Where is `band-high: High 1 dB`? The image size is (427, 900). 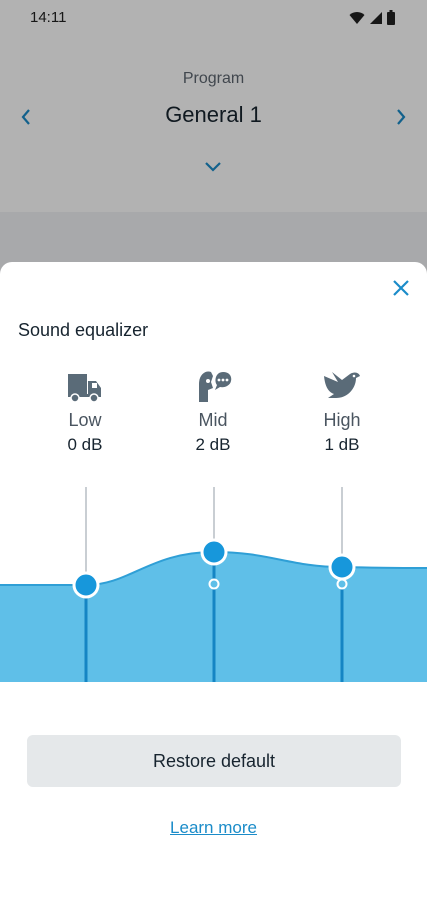
band-high: High 1 dB is located at coordinates (342, 409).